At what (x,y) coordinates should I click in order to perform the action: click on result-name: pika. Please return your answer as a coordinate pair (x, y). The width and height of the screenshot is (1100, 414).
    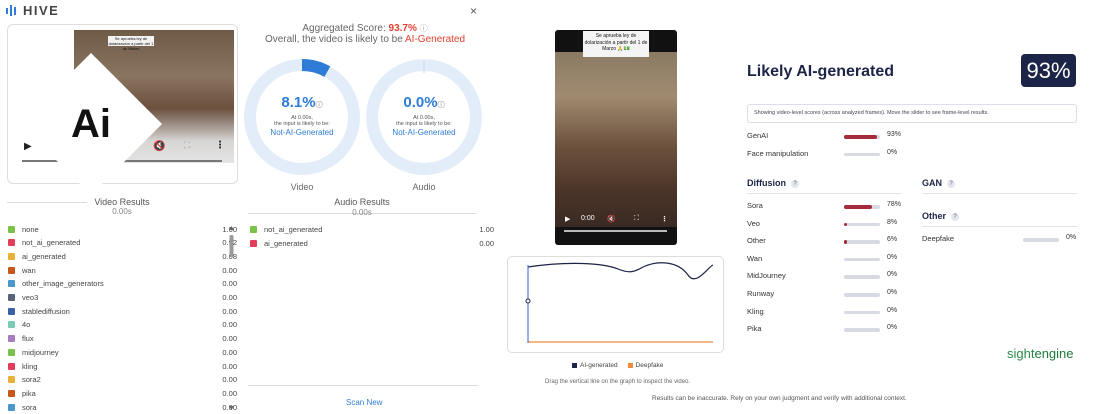
    Looking at the image, I should click on (29, 393).